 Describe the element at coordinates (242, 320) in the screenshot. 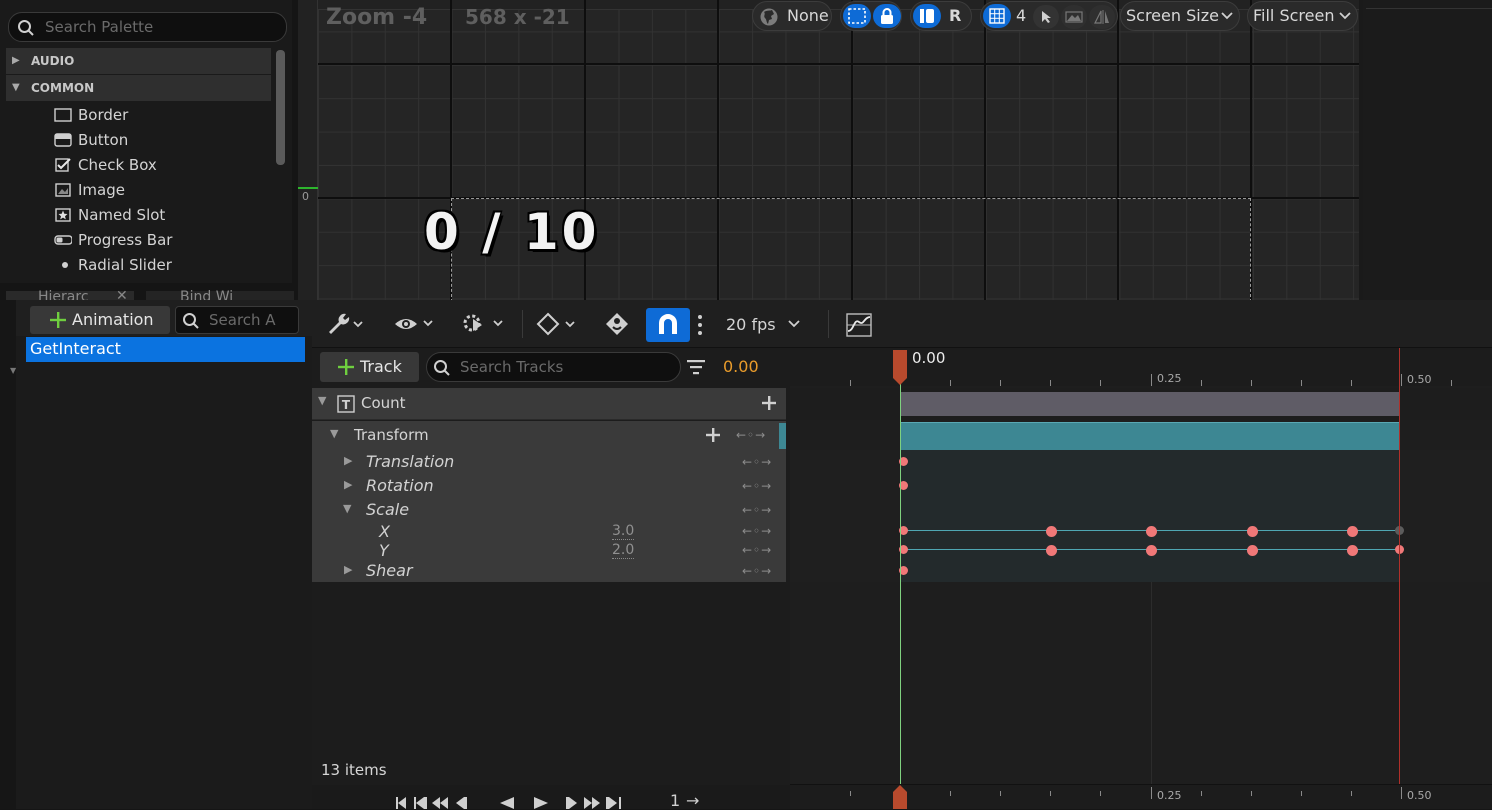

I see `animation-search-placeholder: Search A` at that location.